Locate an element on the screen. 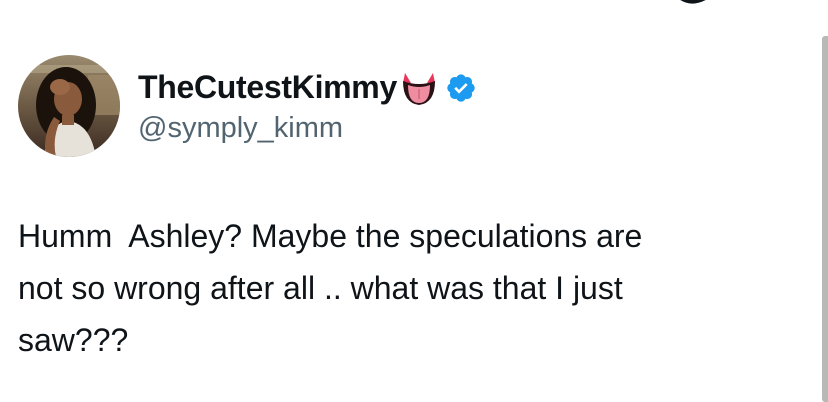 The image size is (828, 402). avatar-image is located at coordinates (69, 106).